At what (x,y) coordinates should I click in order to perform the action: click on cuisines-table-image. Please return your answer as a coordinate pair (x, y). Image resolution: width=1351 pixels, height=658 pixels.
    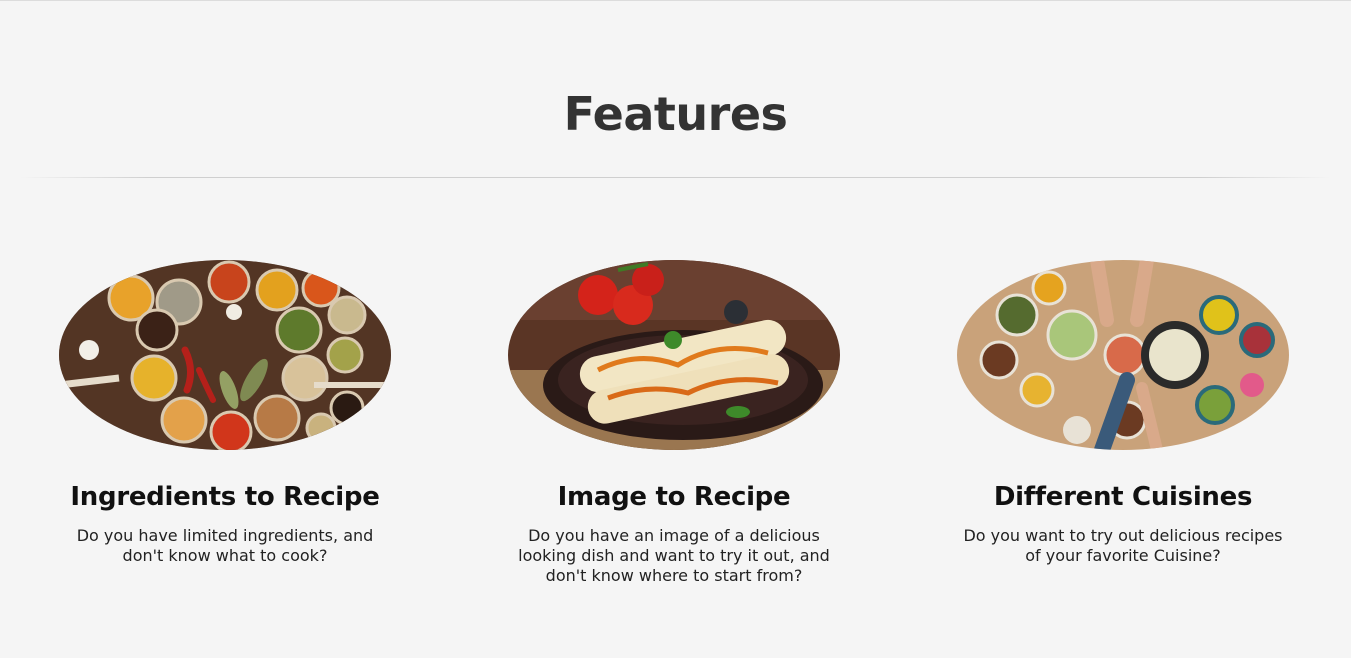
    Looking at the image, I should click on (1123, 355).